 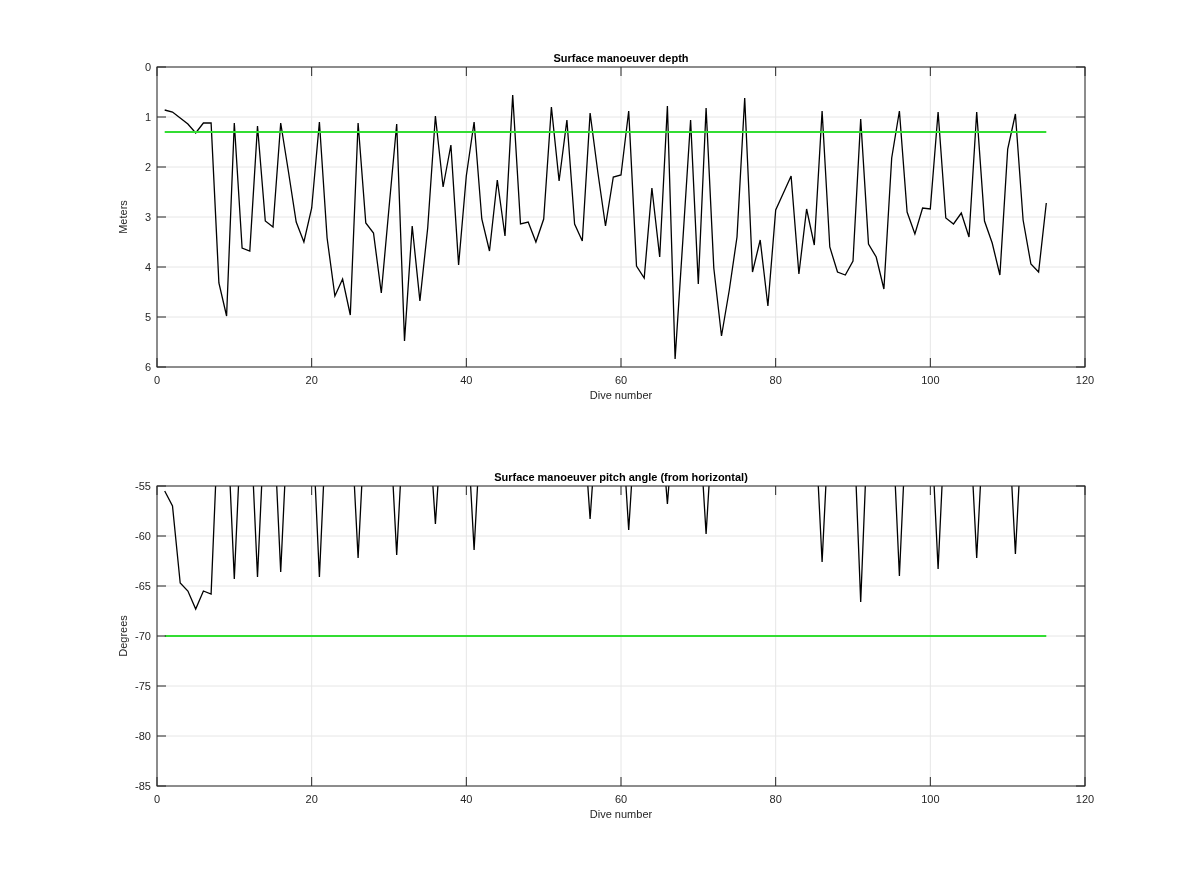 What do you see at coordinates (147, 167) in the screenshot?
I see `tick-label: 2` at bounding box center [147, 167].